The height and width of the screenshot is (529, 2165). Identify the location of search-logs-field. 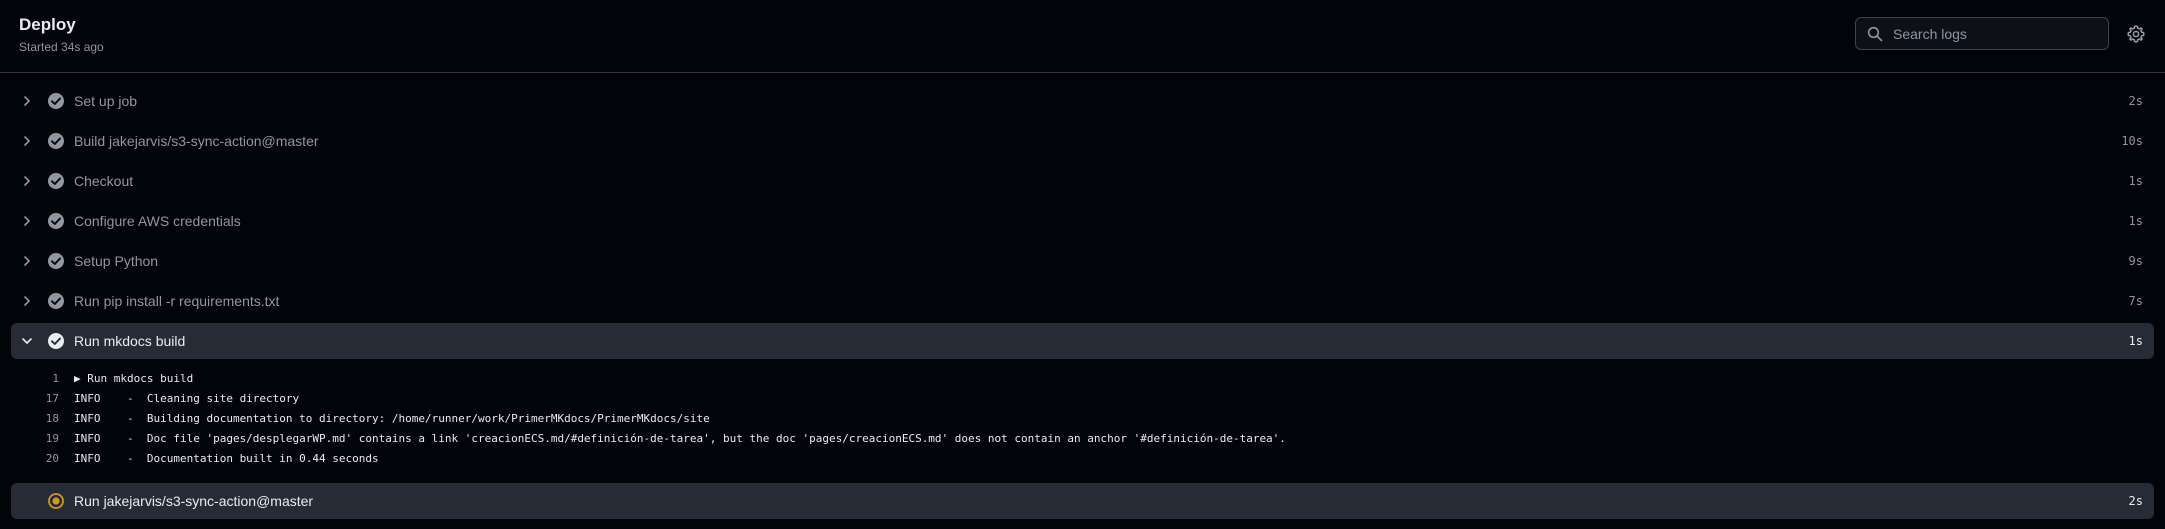
(1982, 33).